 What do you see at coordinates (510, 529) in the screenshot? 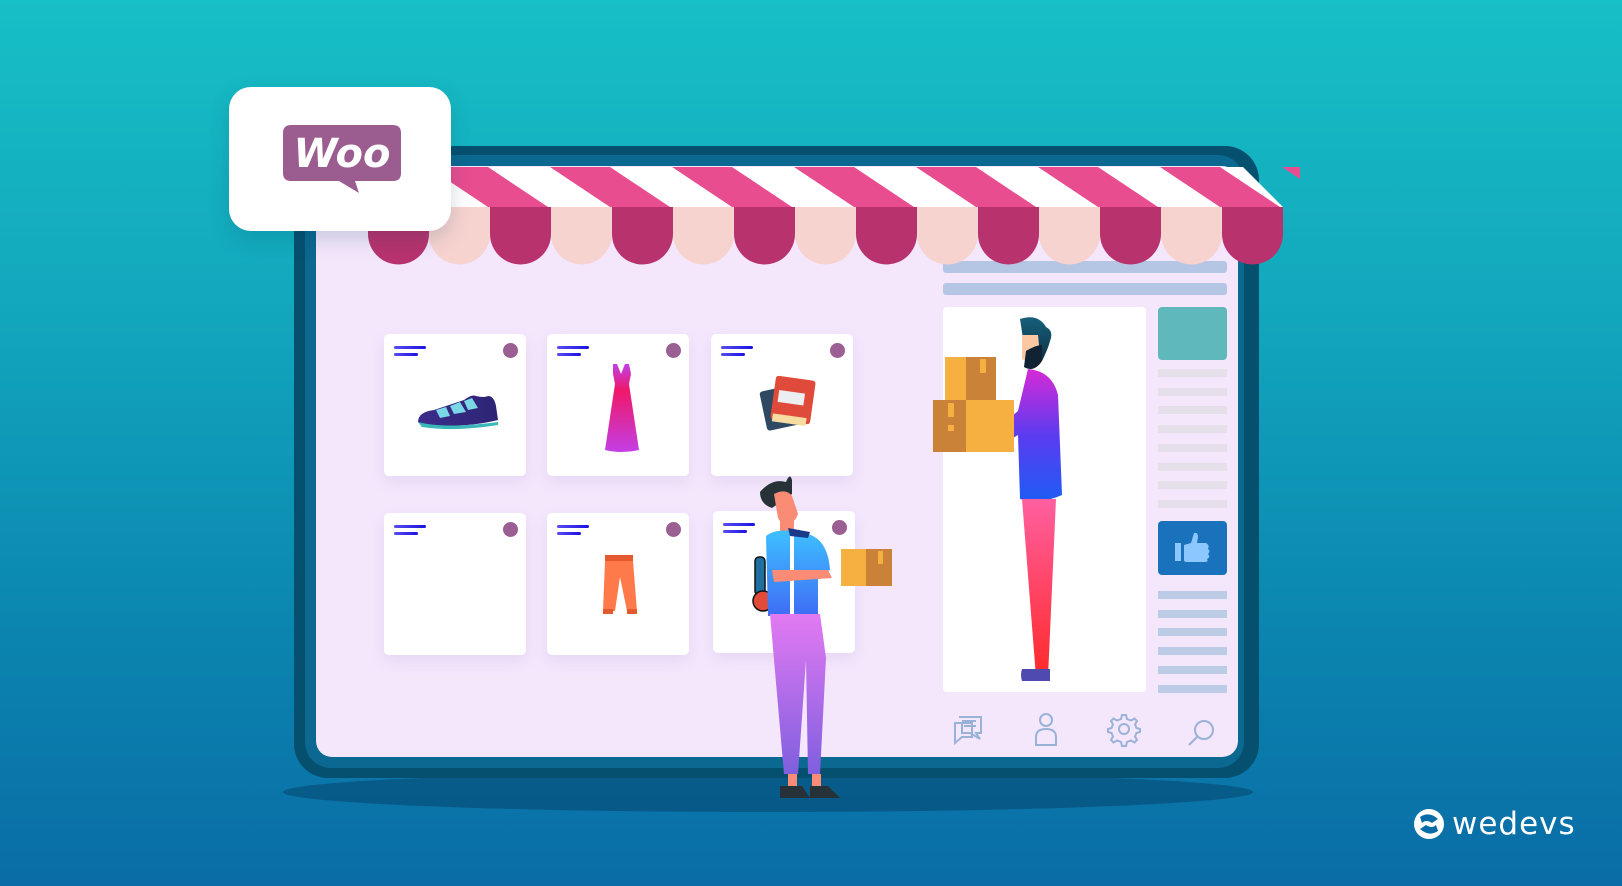
I see `cart-dot` at bounding box center [510, 529].